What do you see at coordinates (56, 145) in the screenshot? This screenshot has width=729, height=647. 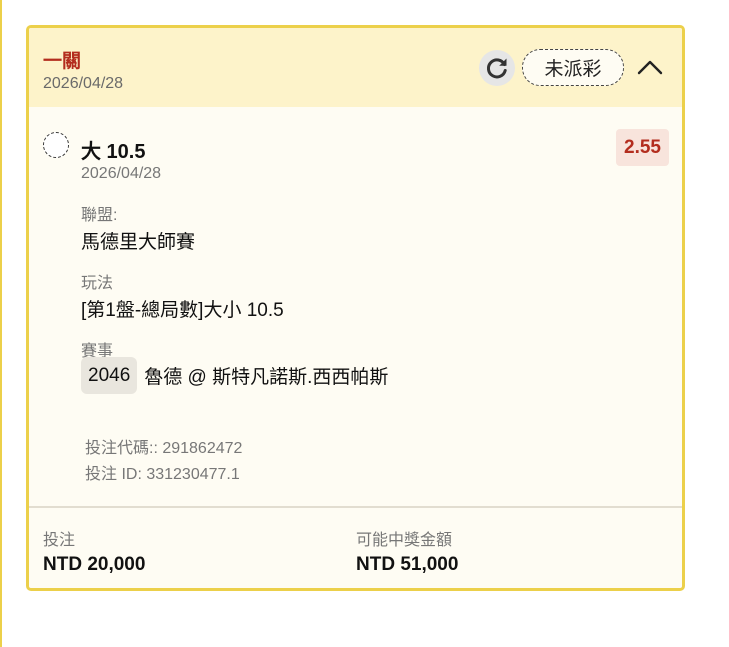 I see `selection-radio` at bounding box center [56, 145].